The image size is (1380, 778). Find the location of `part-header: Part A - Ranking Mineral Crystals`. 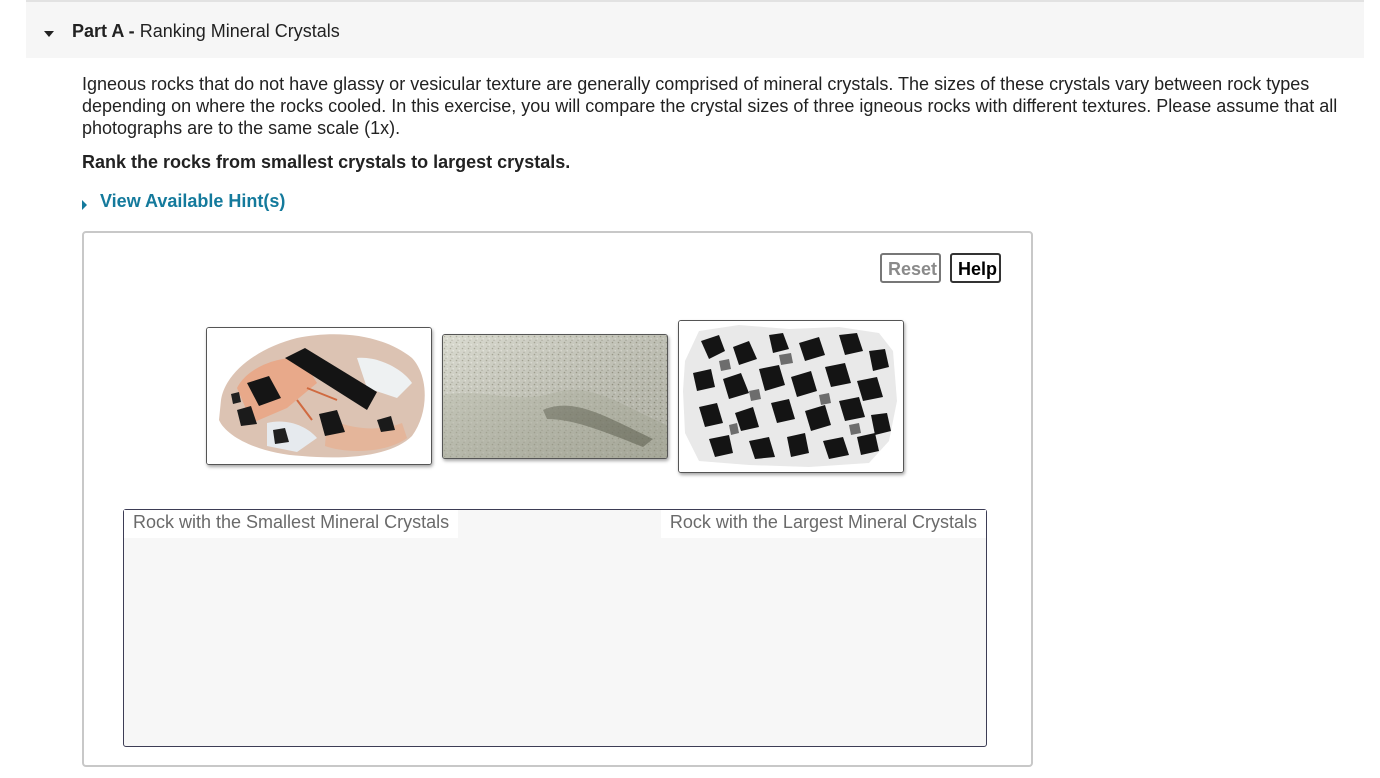

part-header: Part A - Ranking Mineral Crystals is located at coordinates (695, 29).